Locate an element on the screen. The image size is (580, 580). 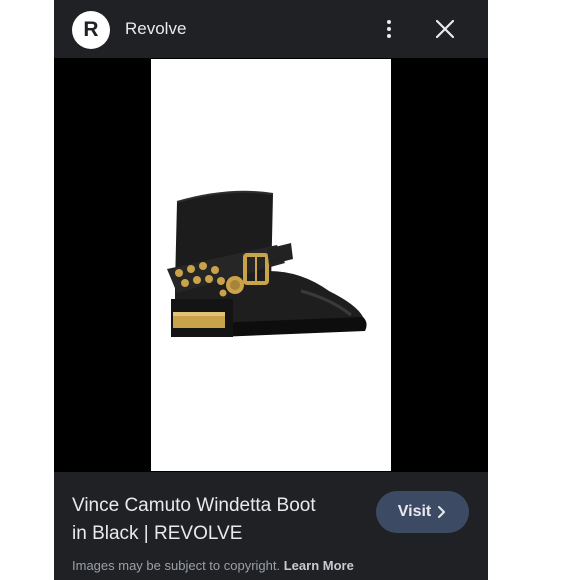
visit-button-label: Visit is located at coordinates (414, 511).